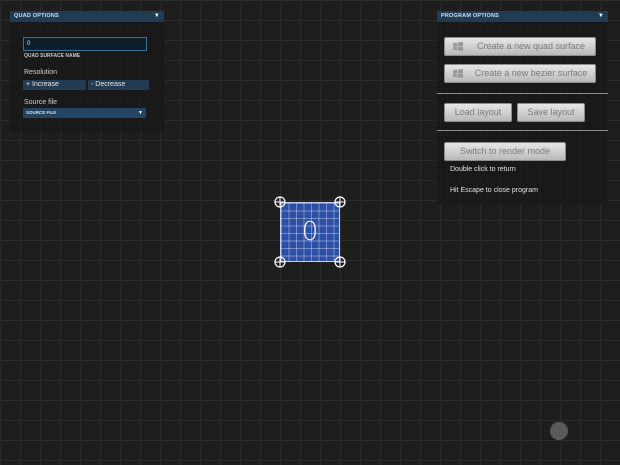 The image size is (620, 465). I want to click on quad-surface: 0, so click(310, 232).